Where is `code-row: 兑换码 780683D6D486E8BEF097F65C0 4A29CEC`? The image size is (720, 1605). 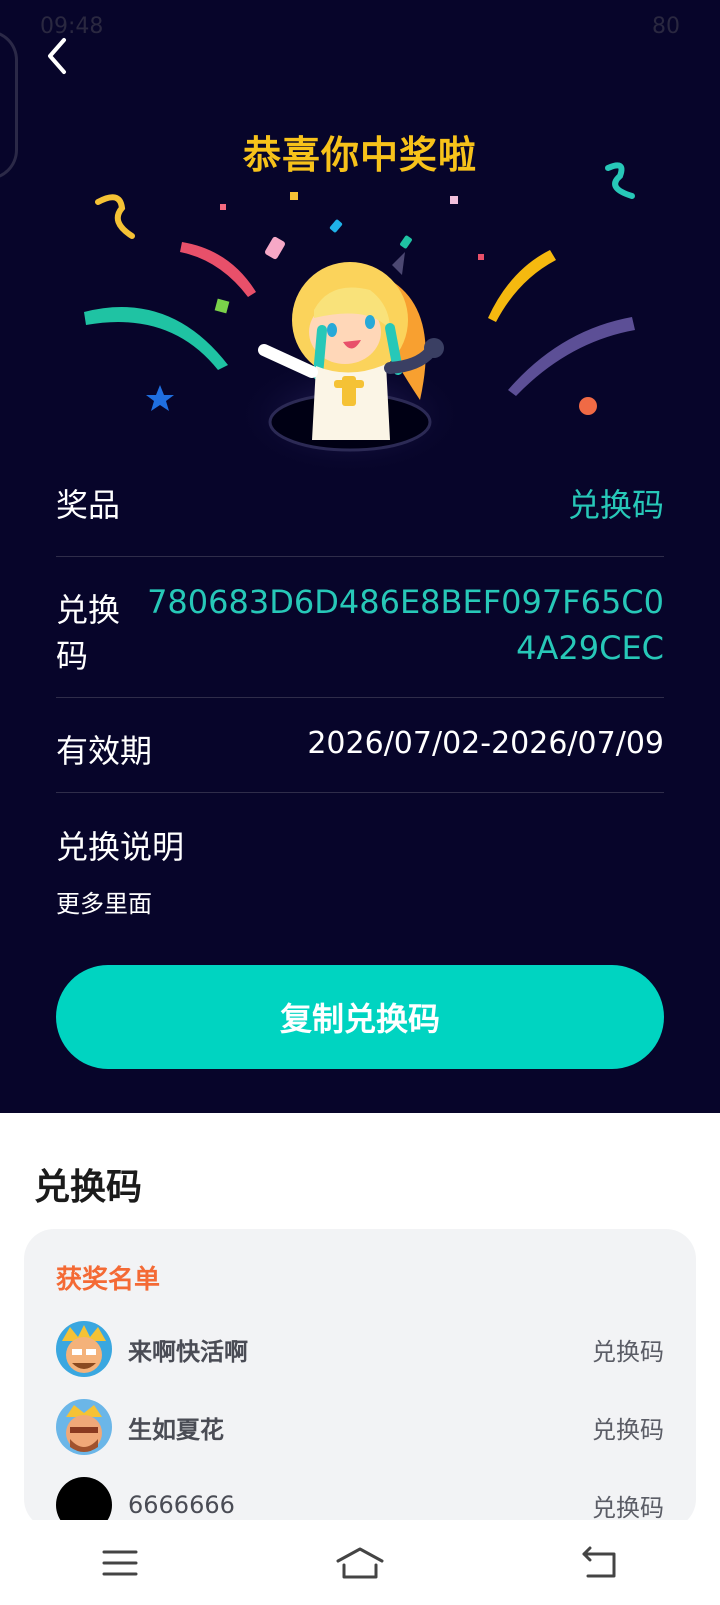
code-row: 兑换码 780683D6D486E8BEF097F65C0 4A29CEC is located at coordinates (360, 630).